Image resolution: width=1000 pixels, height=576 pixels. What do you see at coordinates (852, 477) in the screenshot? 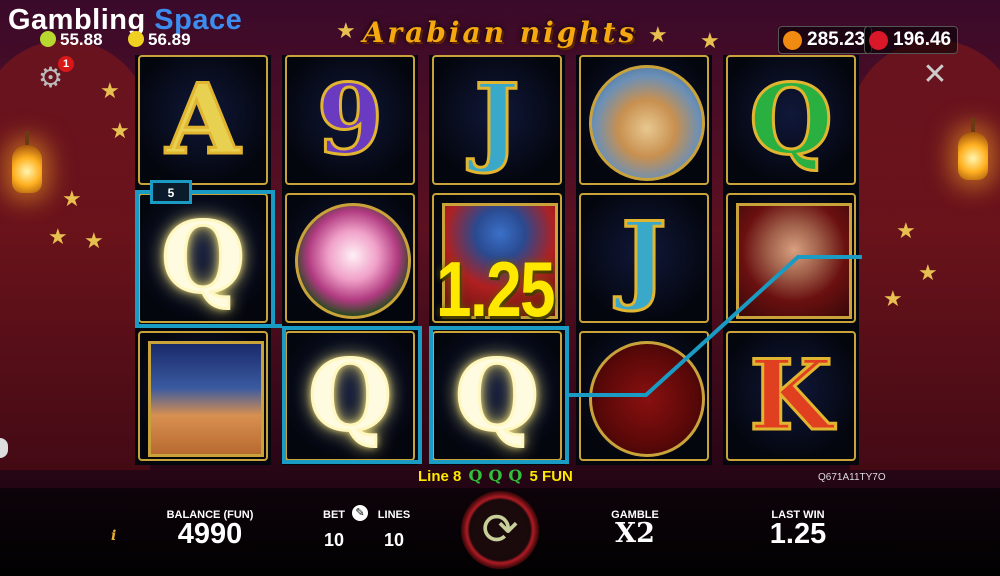
I see `ticket-code: Q671A11TY7O` at bounding box center [852, 477].